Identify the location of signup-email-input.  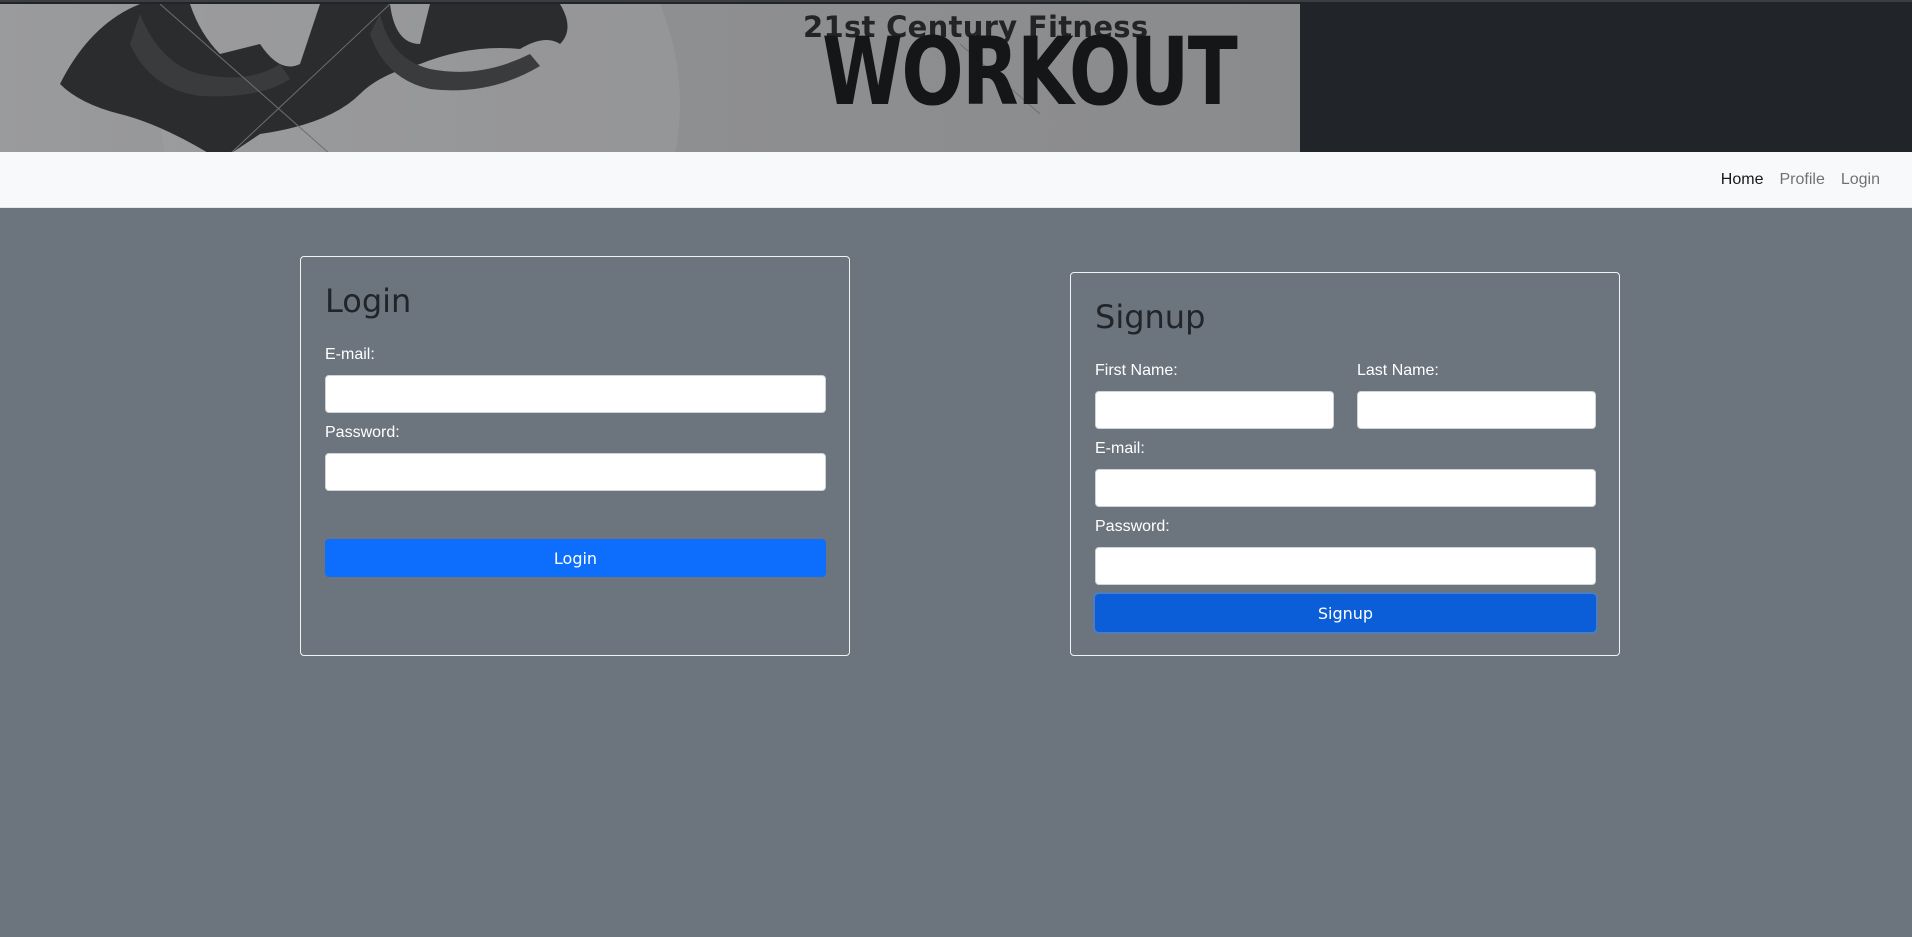
(1345, 488).